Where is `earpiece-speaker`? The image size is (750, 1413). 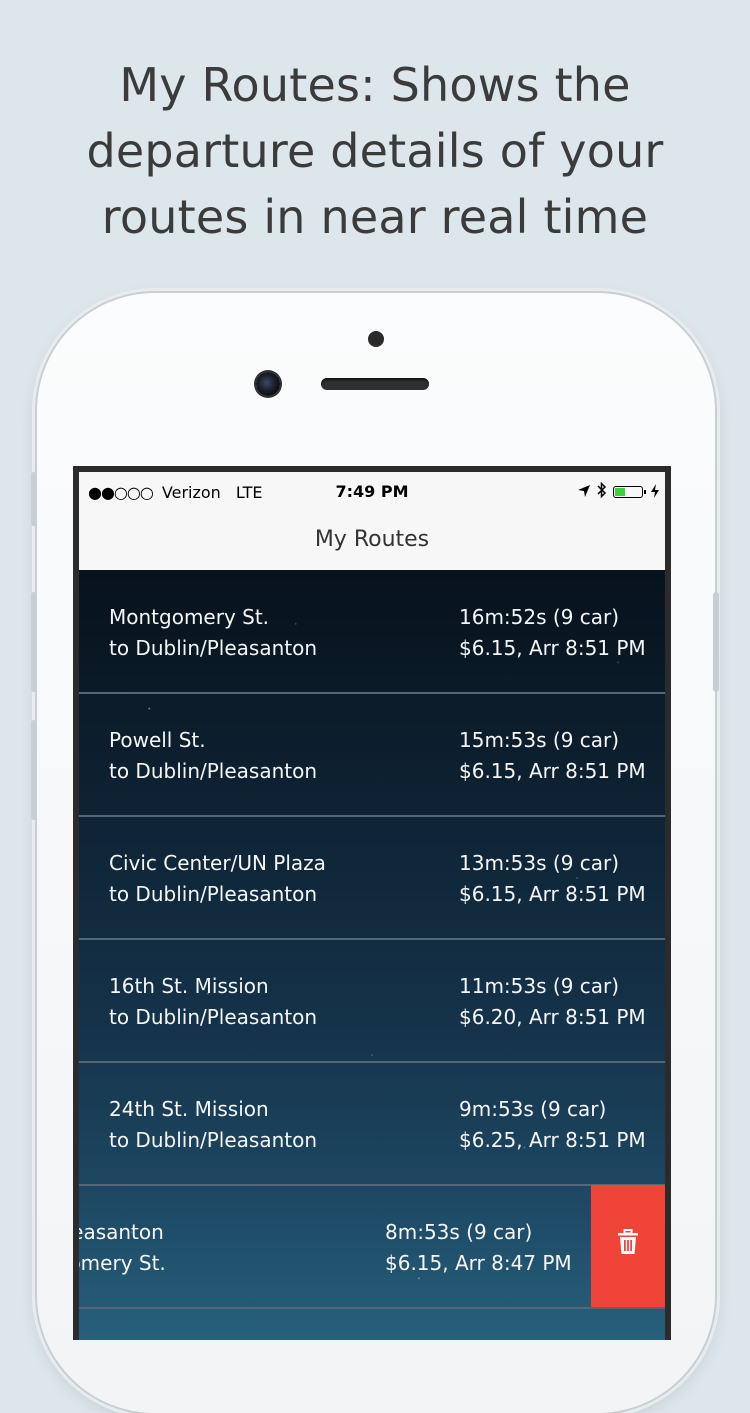 earpiece-speaker is located at coordinates (375, 384).